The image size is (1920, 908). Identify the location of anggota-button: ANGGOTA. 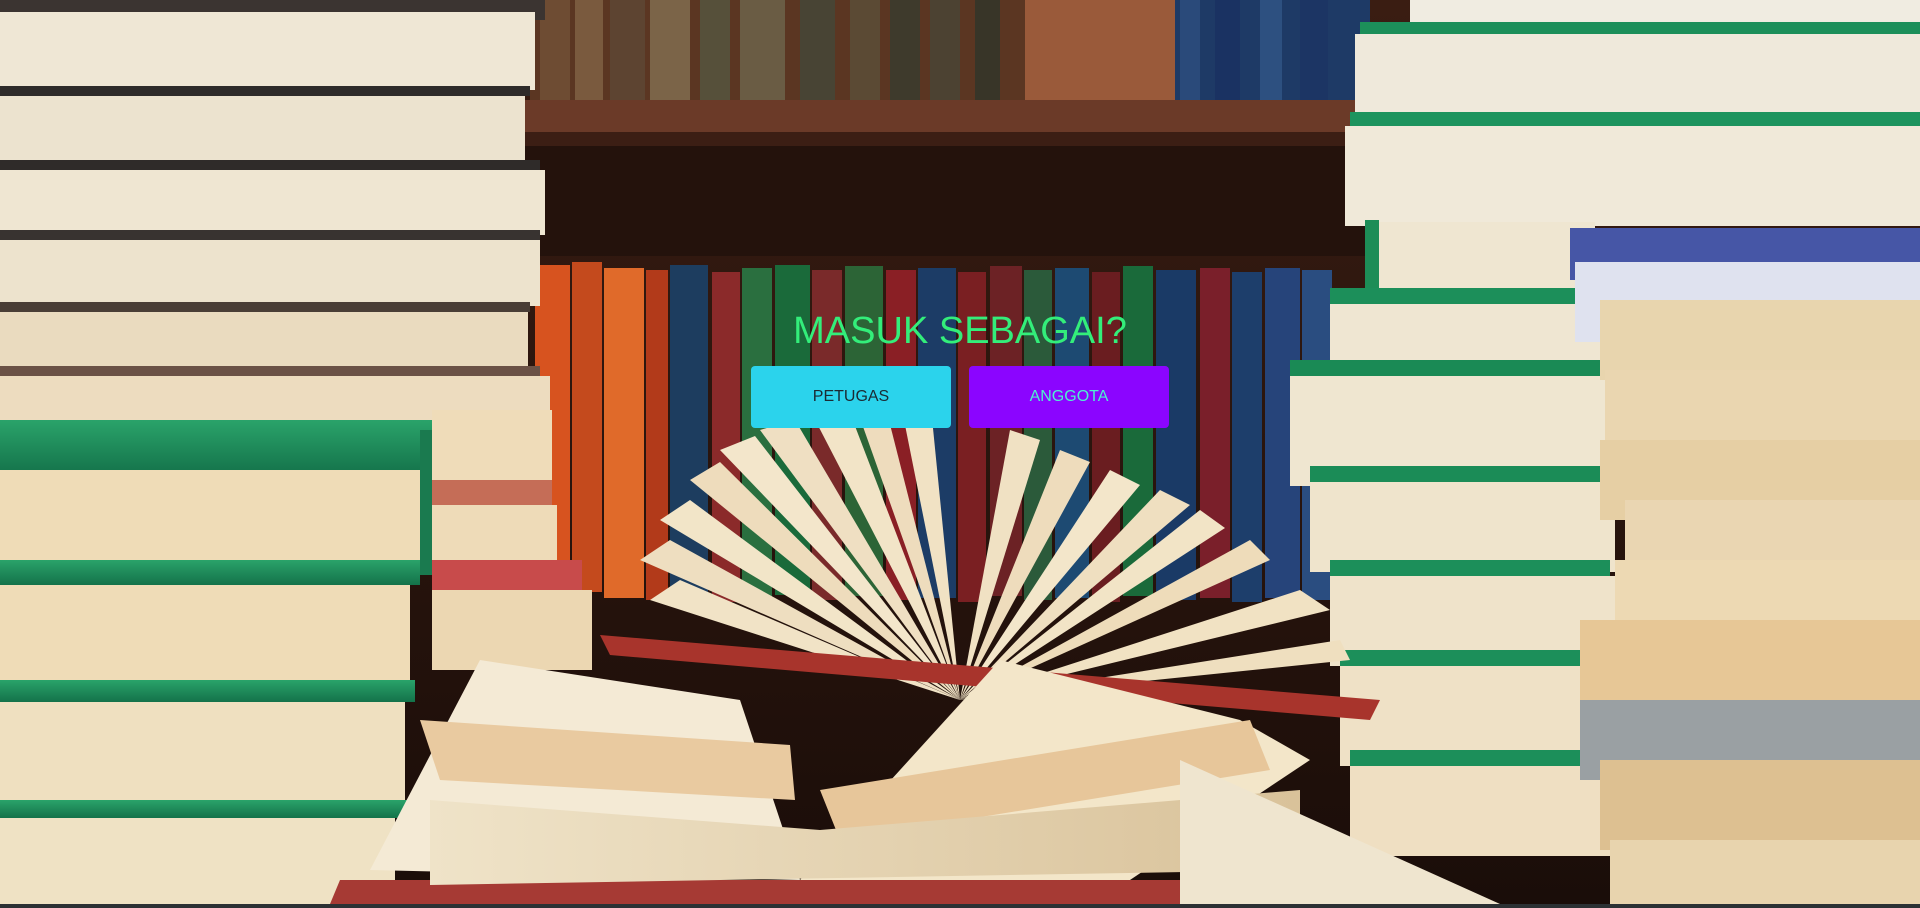
(1069, 397).